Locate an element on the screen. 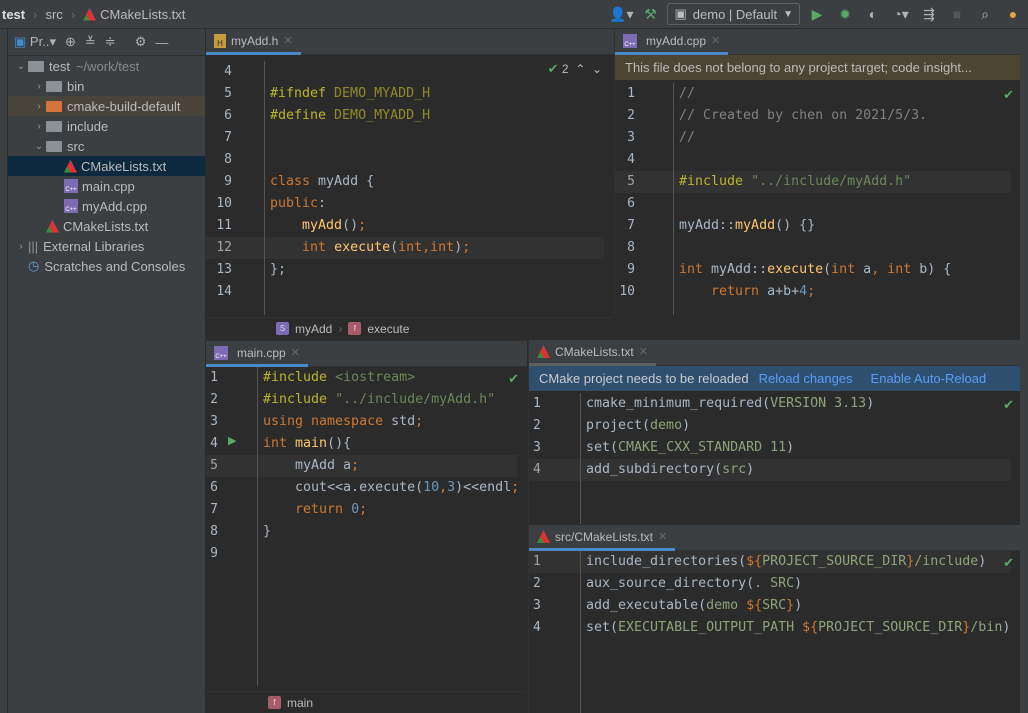 The height and width of the screenshot is (713, 1028). breadcrumb: test › src › CMakeLists.txt is located at coordinates (94, 14).